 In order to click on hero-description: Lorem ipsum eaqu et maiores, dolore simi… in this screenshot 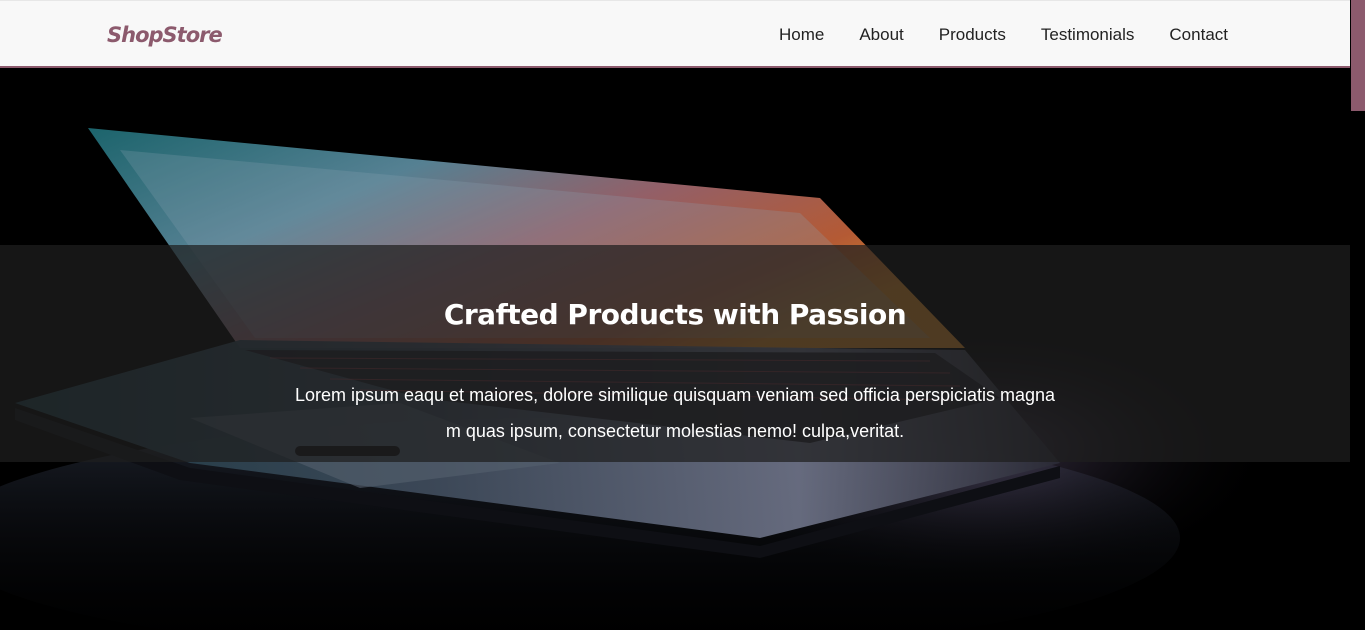, I will do `click(675, 413)`.